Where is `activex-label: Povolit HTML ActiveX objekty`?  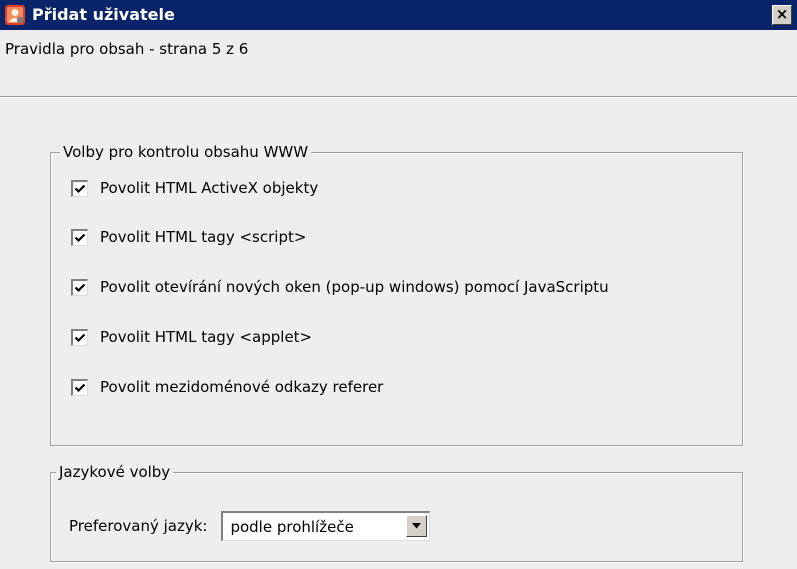 activex-label: Povolit HTML ActiveX objekty is located at coordinates (209, 188).